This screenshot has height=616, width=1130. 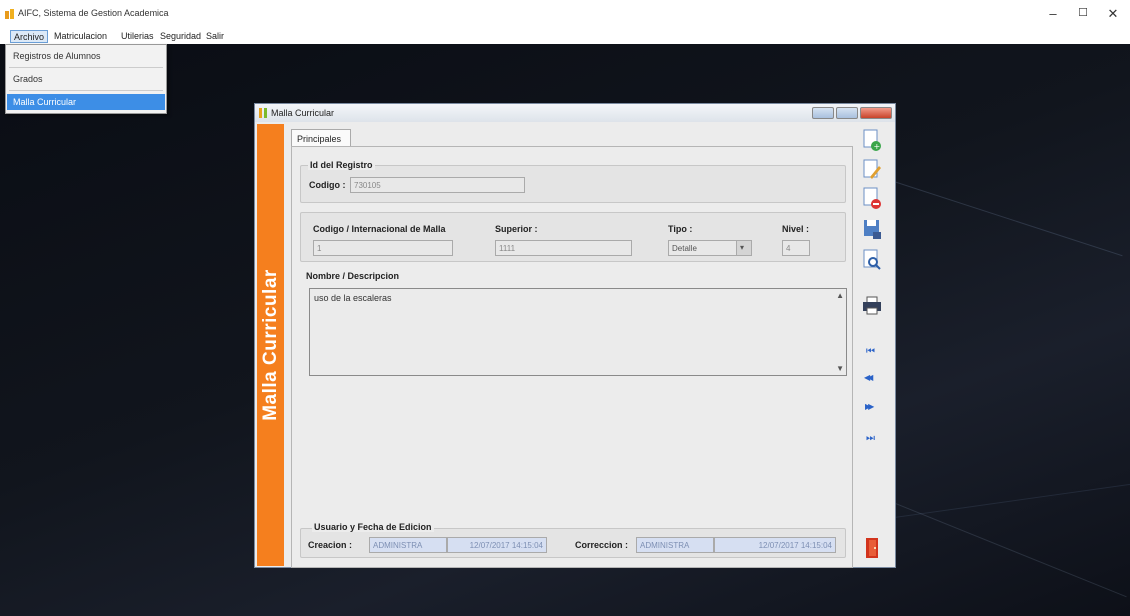 I want to click on search-icon, so click(x=872, y=259).